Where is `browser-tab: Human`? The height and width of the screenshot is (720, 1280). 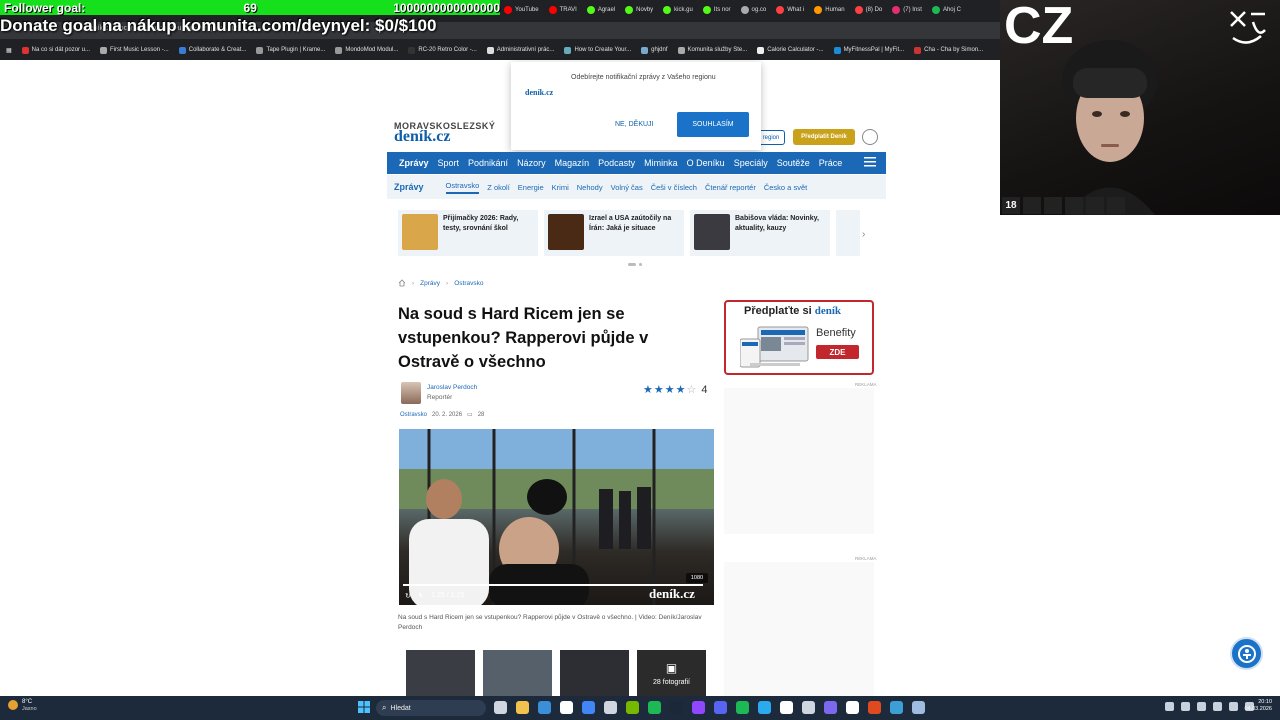
browser-tab: Human is located at coordinates (829, 10).